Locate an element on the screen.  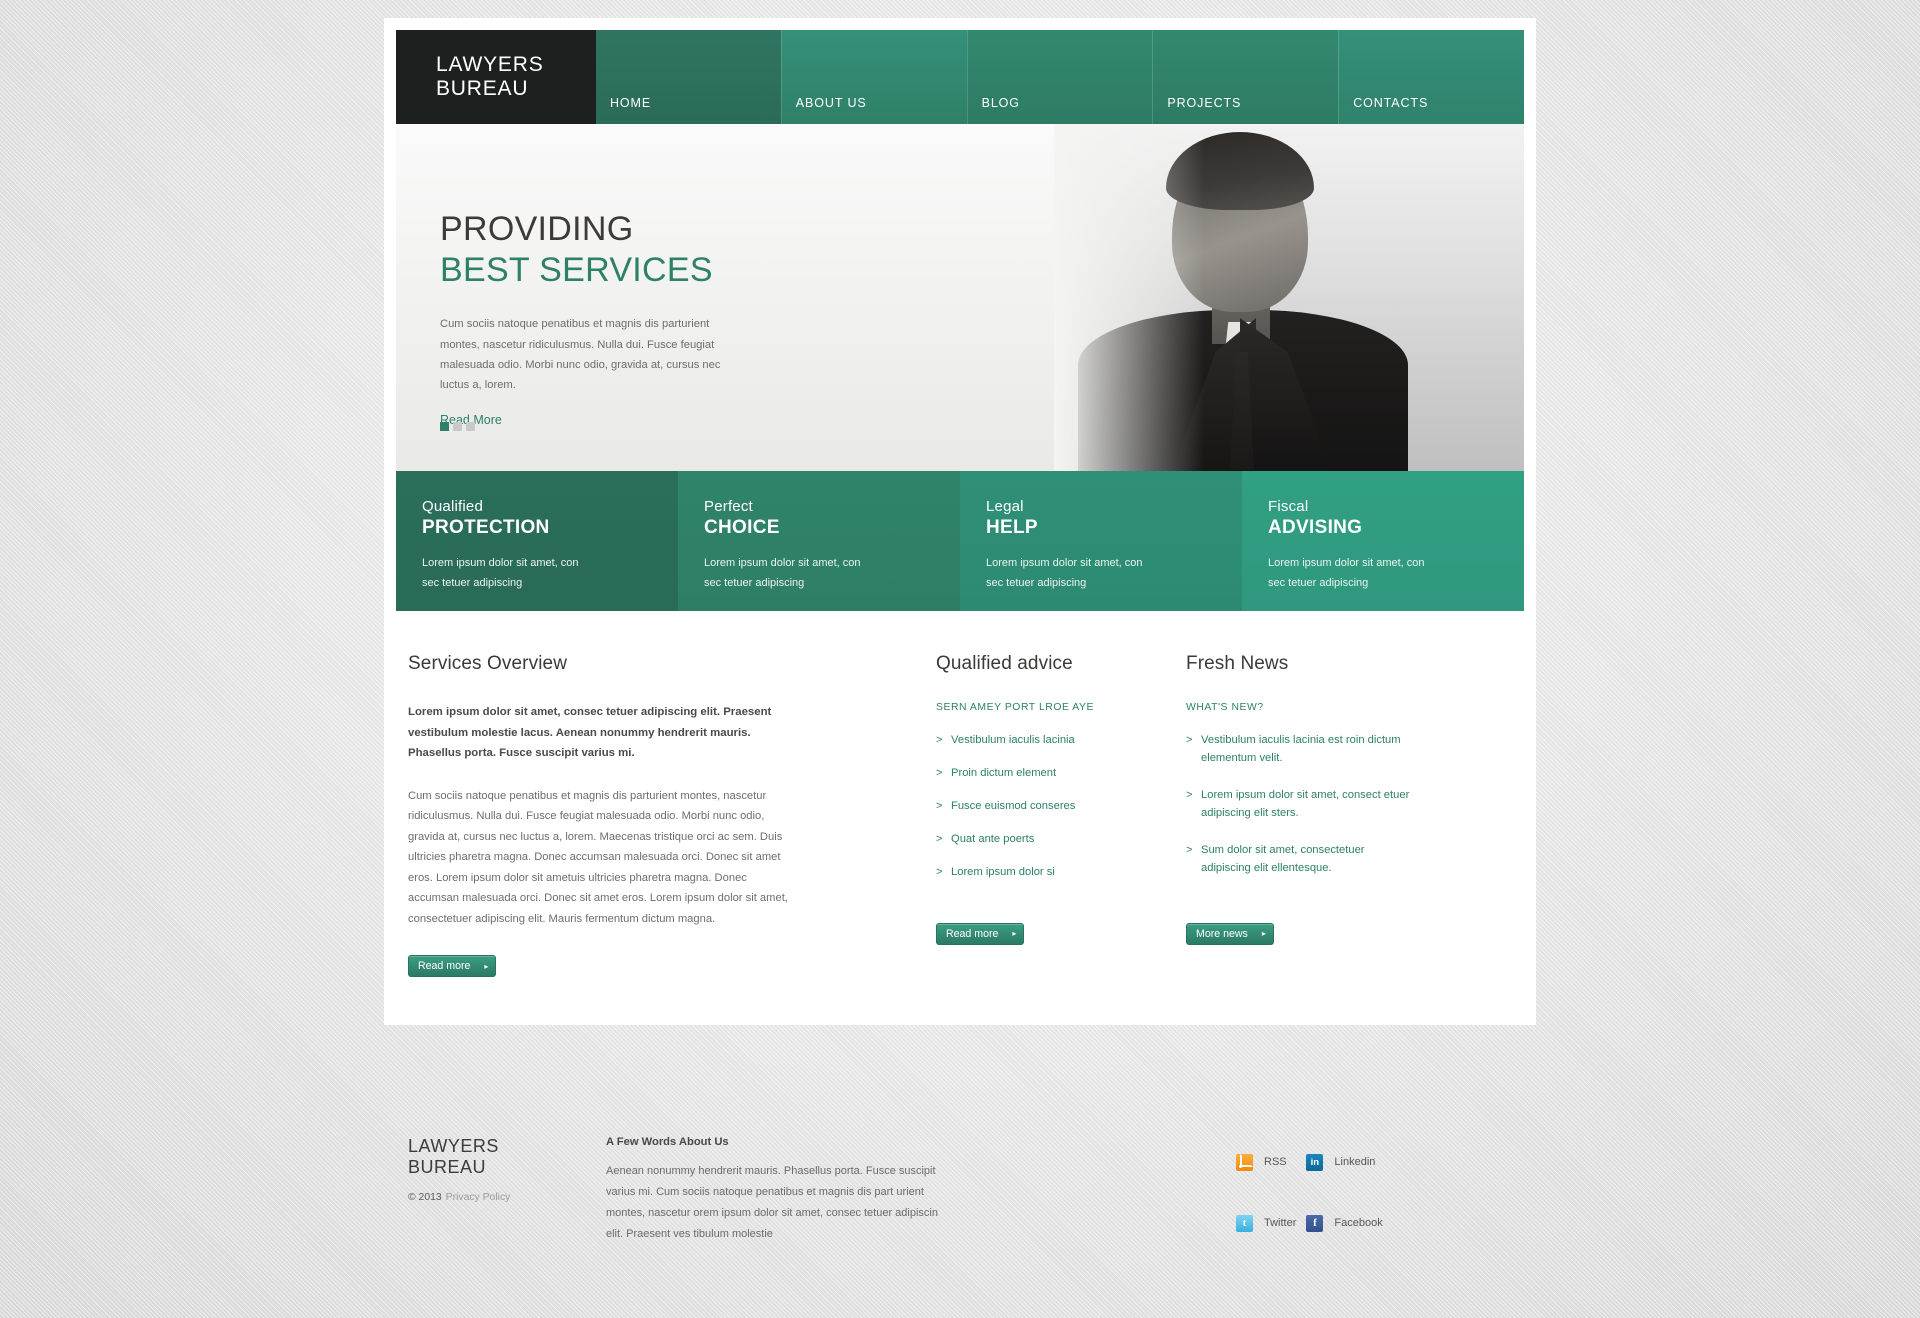
feature-title: PROTECTION is located at coordinates (486, 527).